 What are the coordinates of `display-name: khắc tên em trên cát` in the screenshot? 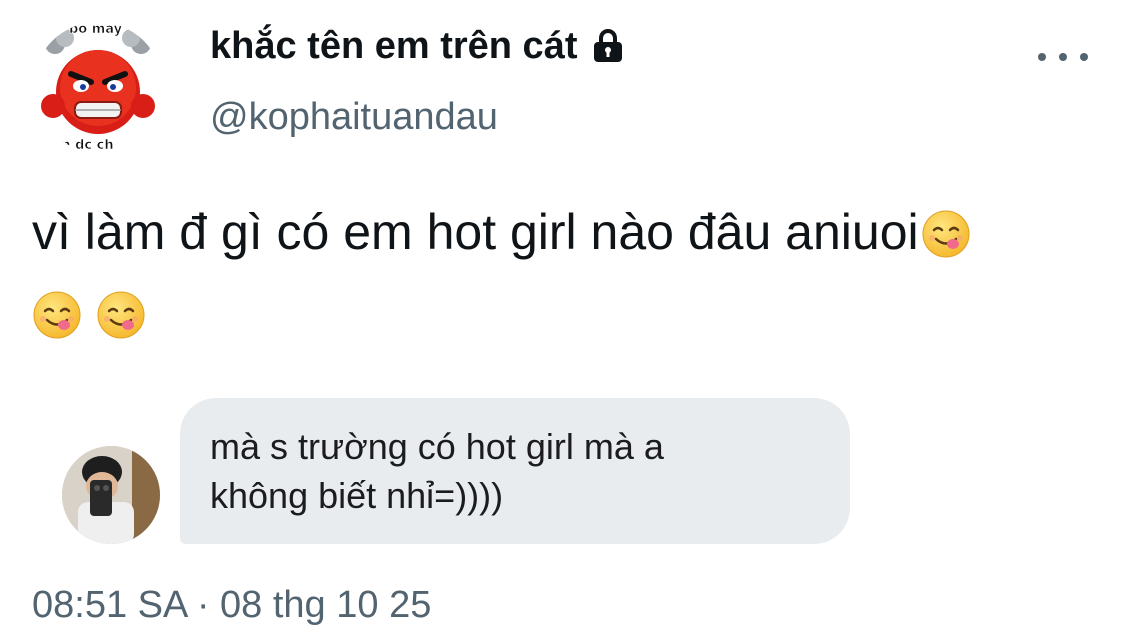 It's located at (418, 46).